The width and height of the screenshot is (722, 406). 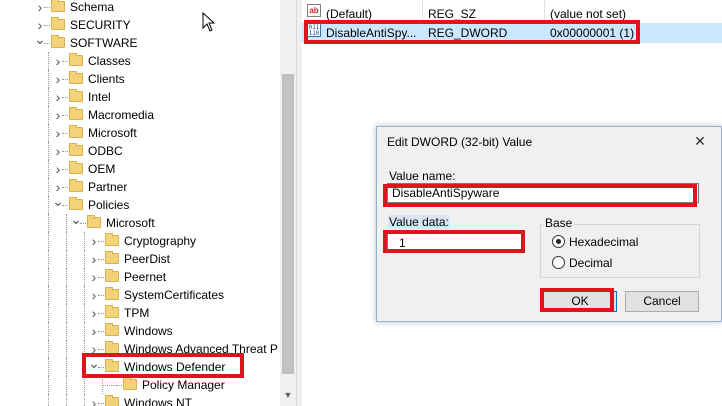 What do you see at coordinates (183, 385) in the screenshot?
I see `tree-item-label: Policy Manager` at bounding box center [183, 385].